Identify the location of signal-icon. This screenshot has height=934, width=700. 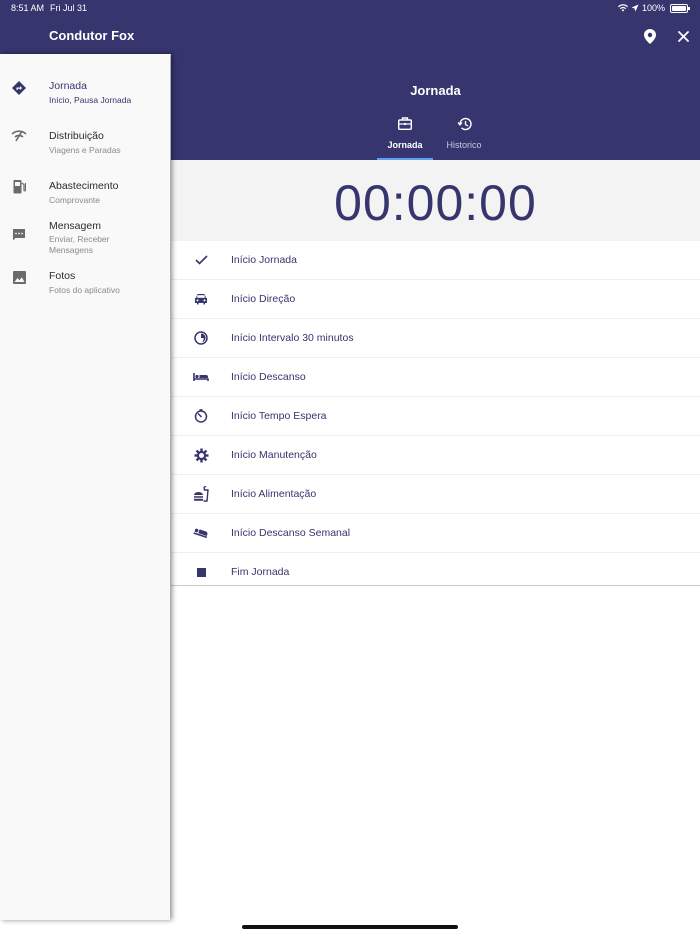
(19, 136).